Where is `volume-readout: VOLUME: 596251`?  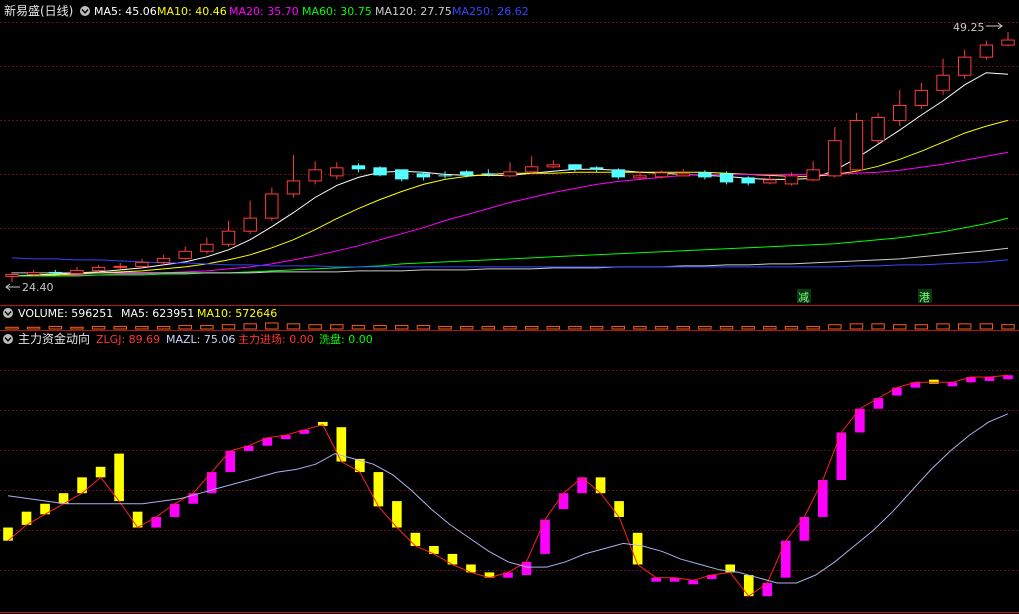 volume-readout: VOLUME: 596251 is located at coordinates (65, 313).